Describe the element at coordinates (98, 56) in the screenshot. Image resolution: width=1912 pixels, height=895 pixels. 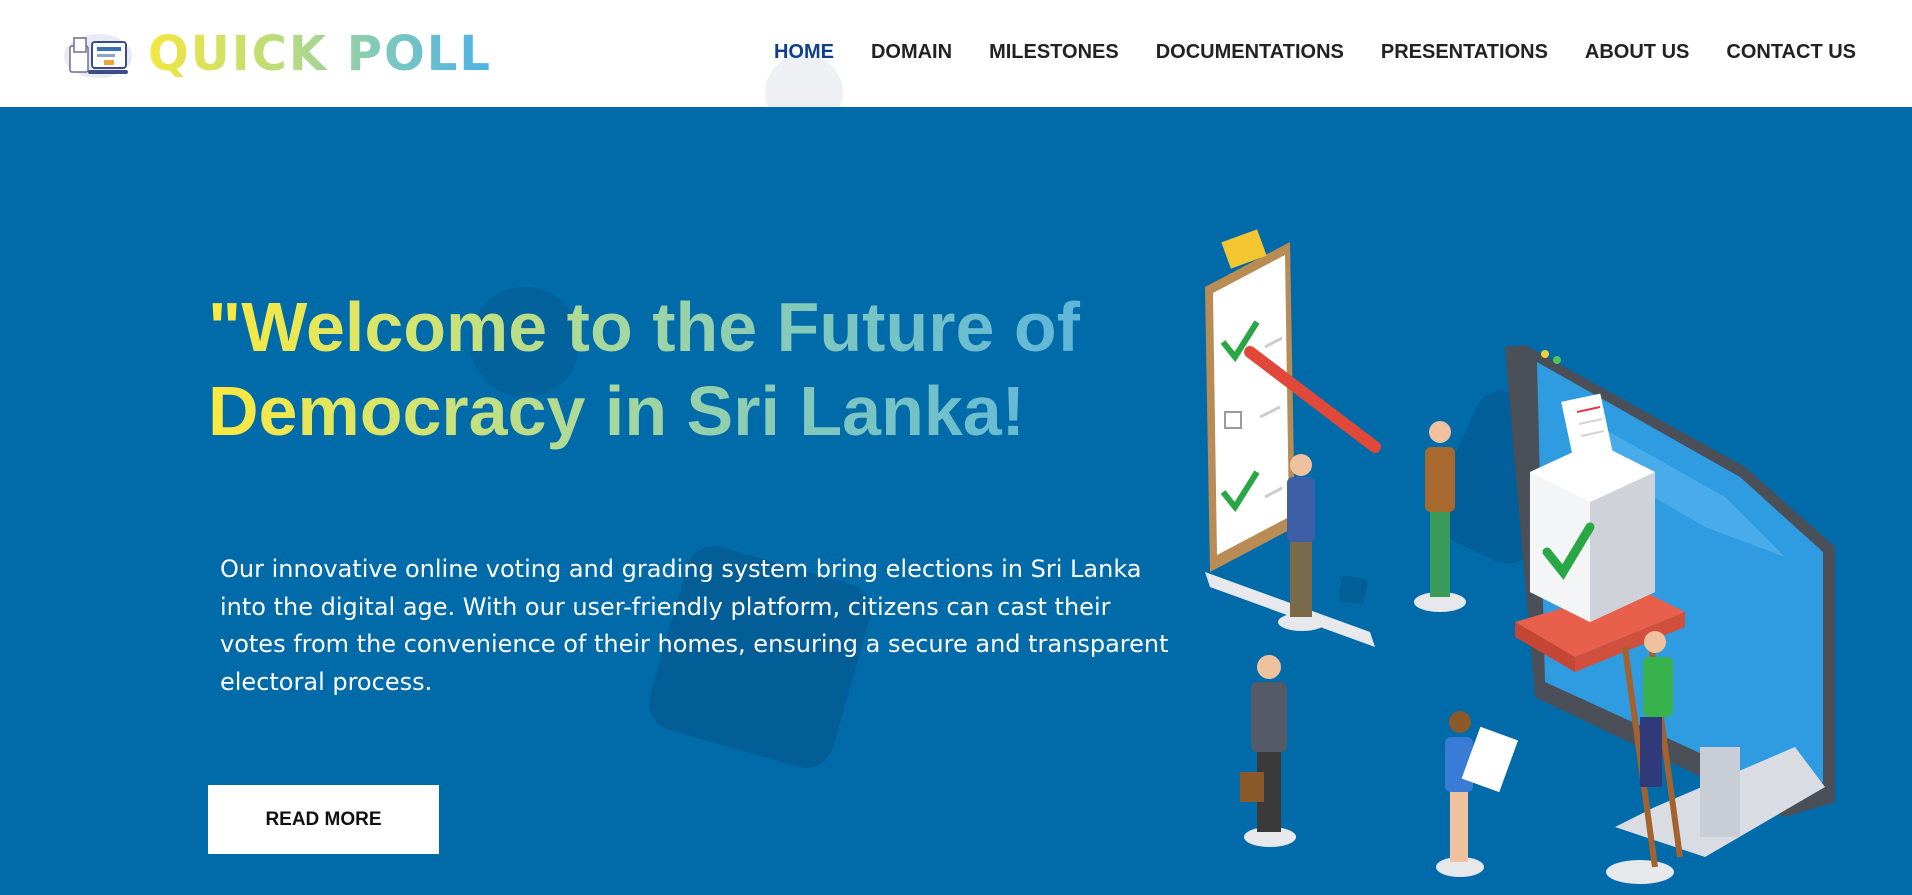
I see `ballot-logo-icon` at that location.